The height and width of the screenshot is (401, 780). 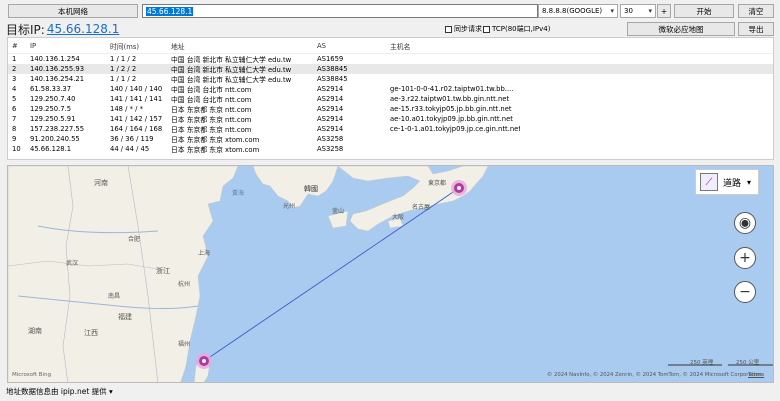 What do you see at coordinates (681, 29) in the screenshot?
I see `bing-map-button: 微软必应地图` at bounding box center [681, 29].